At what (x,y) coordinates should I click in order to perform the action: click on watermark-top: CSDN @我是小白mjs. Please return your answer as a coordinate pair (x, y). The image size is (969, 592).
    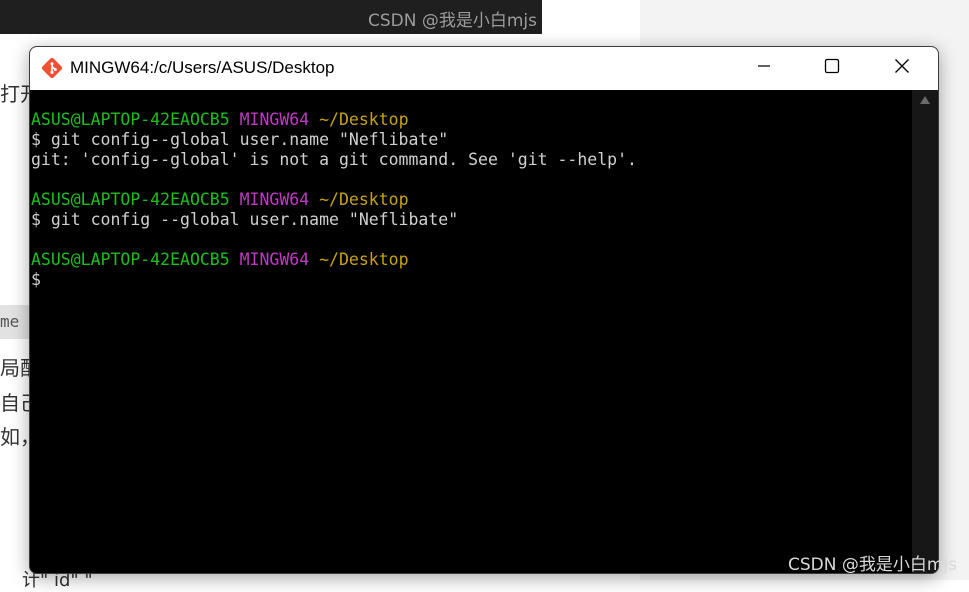
    Looking at the image, I should click on (452, 21).